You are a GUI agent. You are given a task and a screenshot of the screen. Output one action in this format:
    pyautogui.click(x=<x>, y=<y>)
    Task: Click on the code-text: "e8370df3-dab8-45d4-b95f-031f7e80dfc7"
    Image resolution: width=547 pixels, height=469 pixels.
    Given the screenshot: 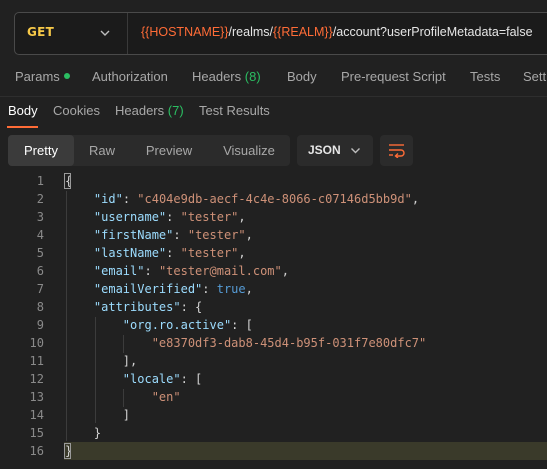 What is the action you would take?
    pyautogui.click(x=246, y=343)
    